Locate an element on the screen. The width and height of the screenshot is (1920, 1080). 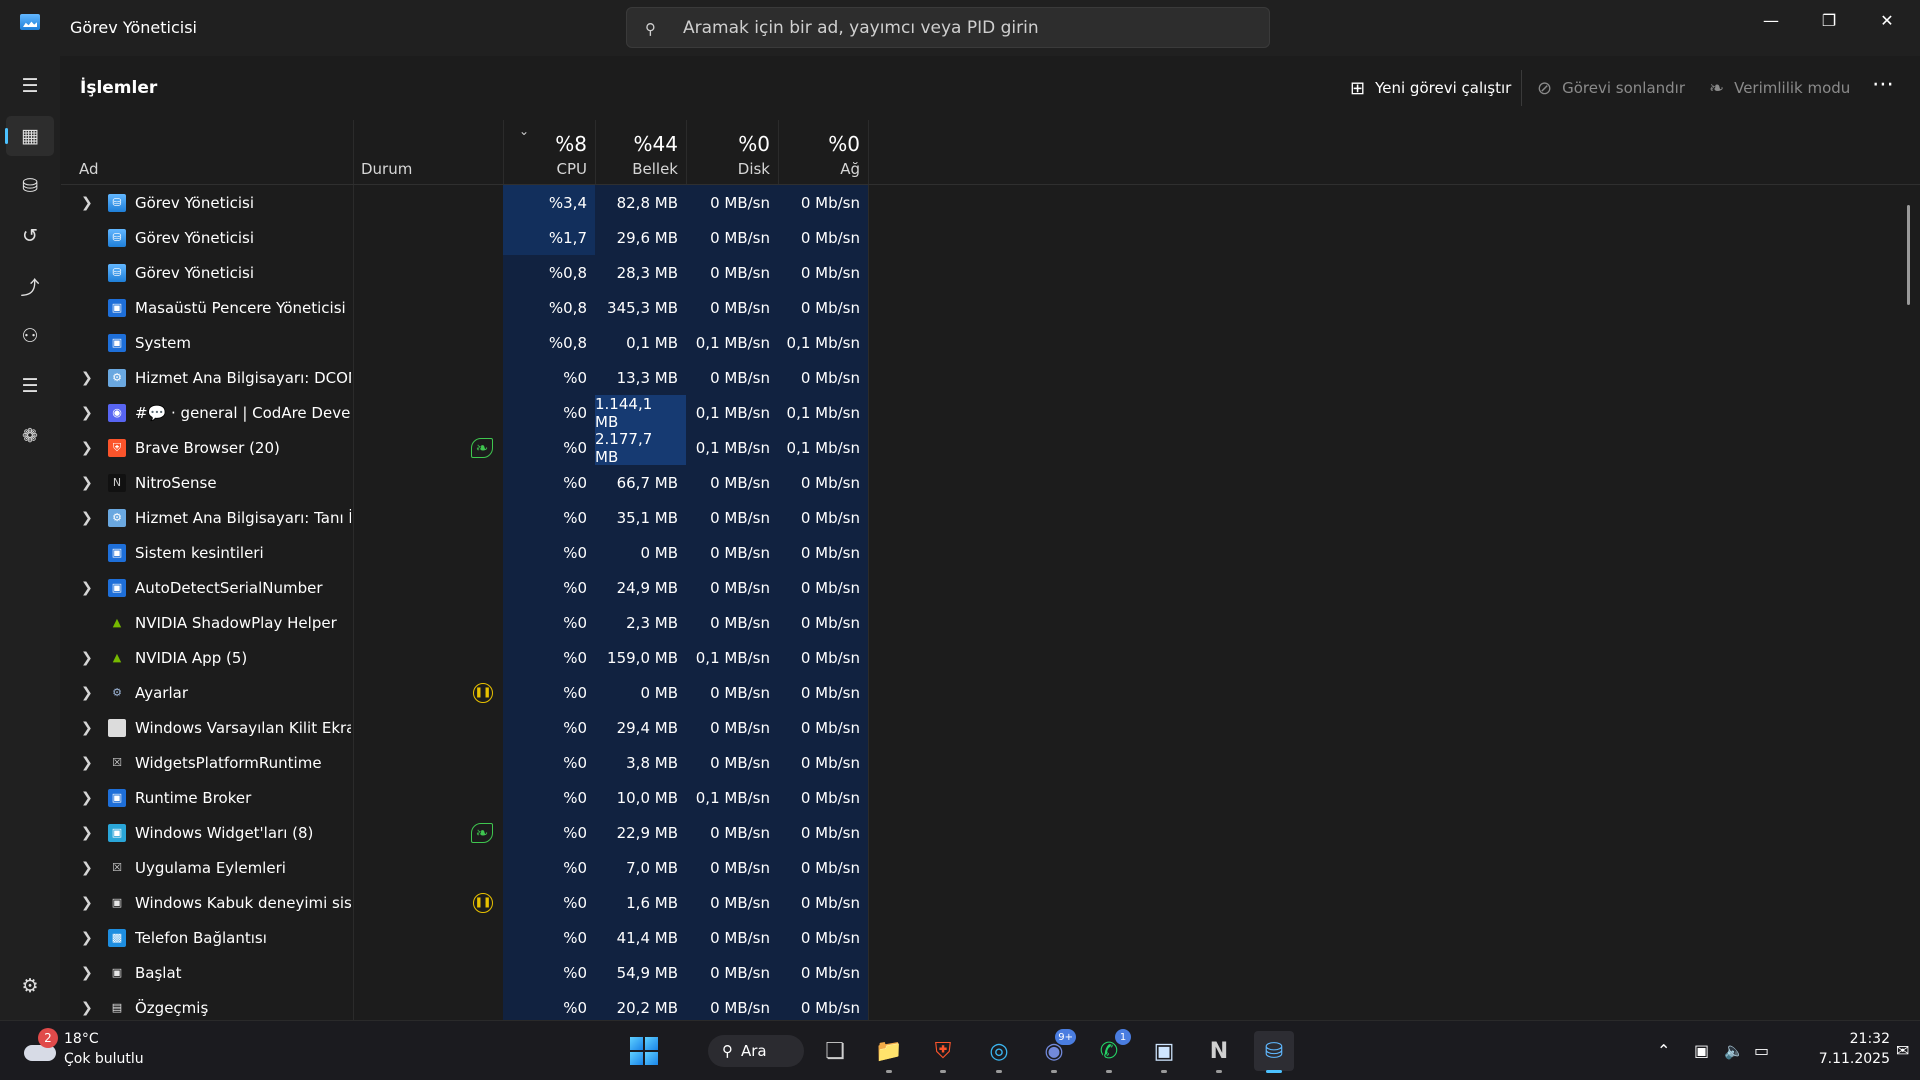
weather-temperature: 18°C is located at coordinates (81, 1039).